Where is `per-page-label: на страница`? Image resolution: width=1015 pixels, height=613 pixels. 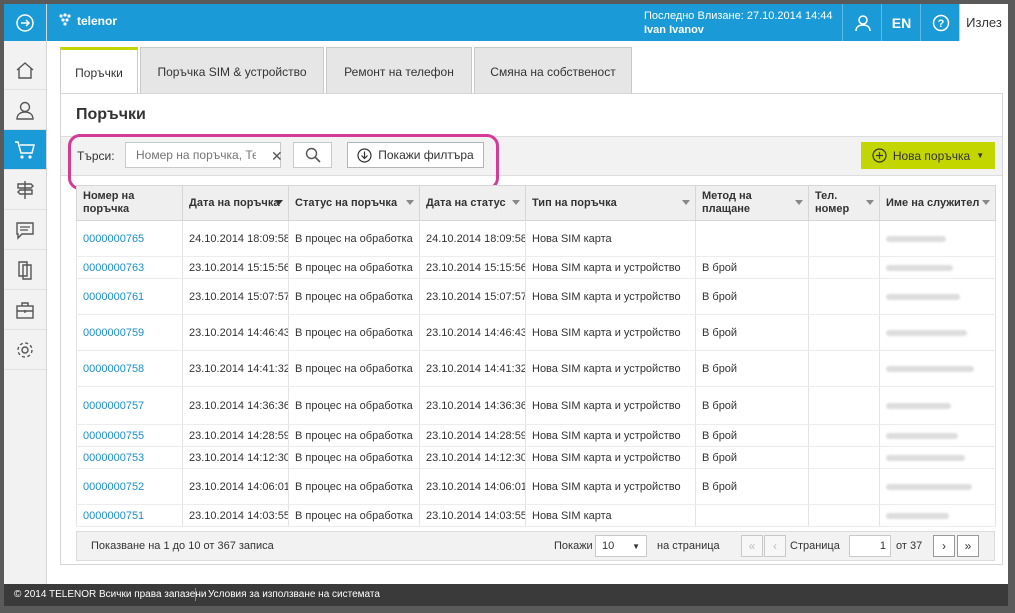 per-page-label: на страница is located at coordinates (688, 546).